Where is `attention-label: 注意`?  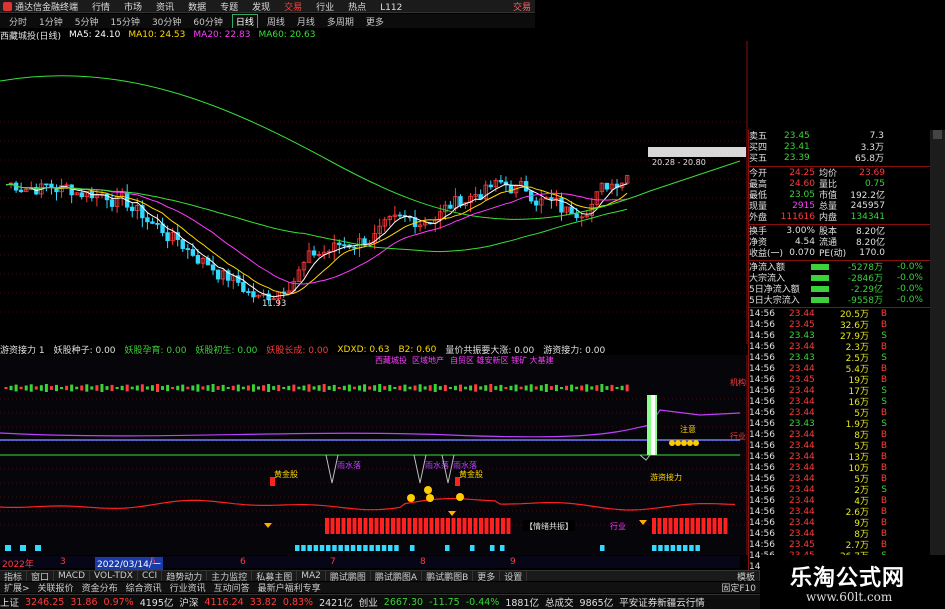
attention-label: 注意 is located at coordinates (688, 429).